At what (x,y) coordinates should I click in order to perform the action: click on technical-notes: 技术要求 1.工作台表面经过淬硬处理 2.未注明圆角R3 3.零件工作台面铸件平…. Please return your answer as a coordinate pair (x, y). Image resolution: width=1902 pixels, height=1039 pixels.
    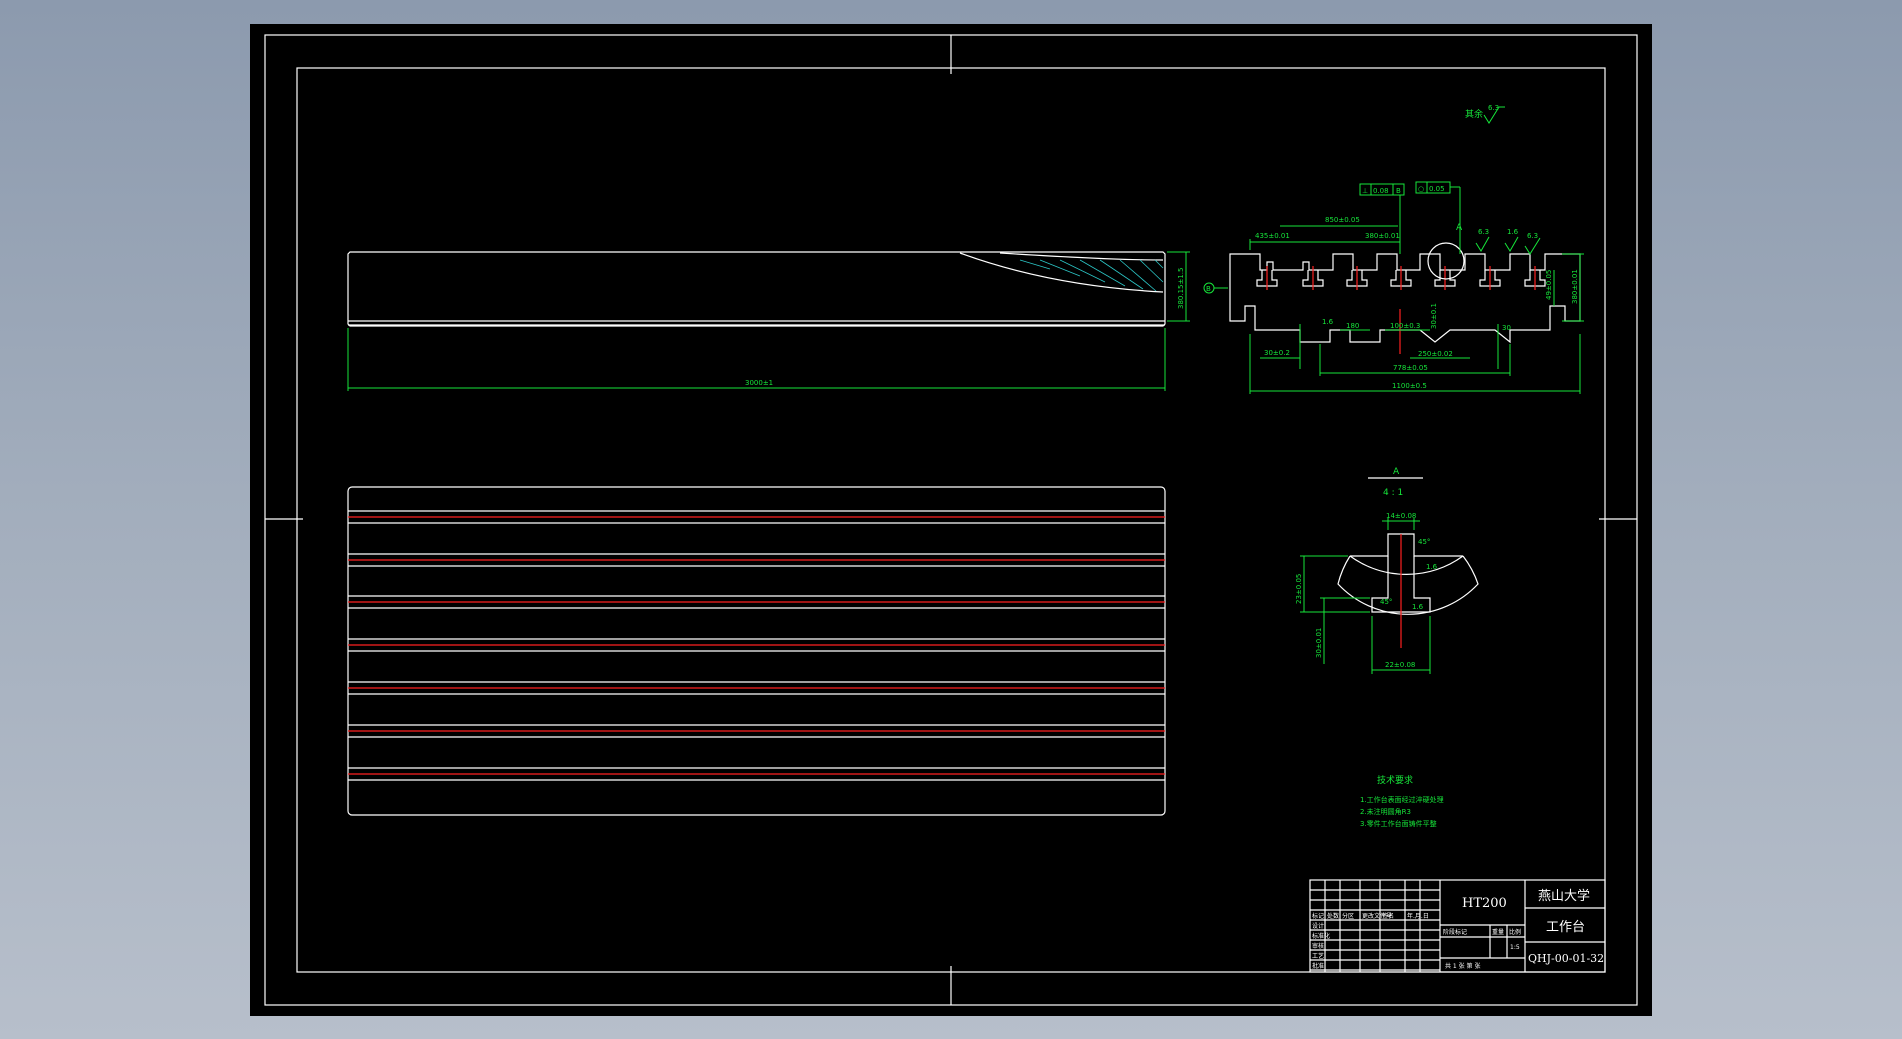
    Looking at the image, I should click on (1402, 801).